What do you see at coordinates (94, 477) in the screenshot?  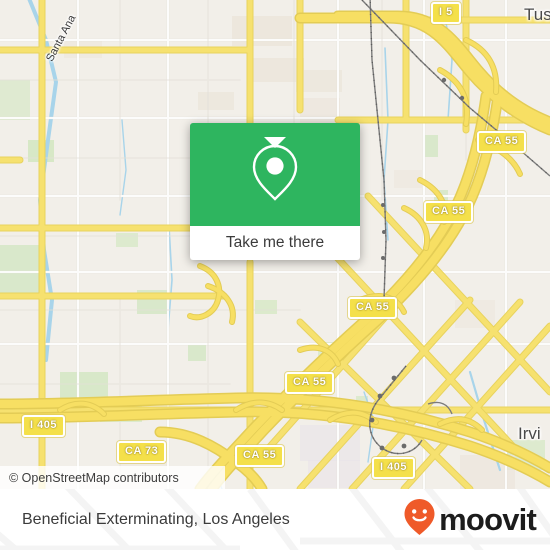 I see `osm-attribution-text: © OpenStreetMap contributors` at bounding box center [94, 477].